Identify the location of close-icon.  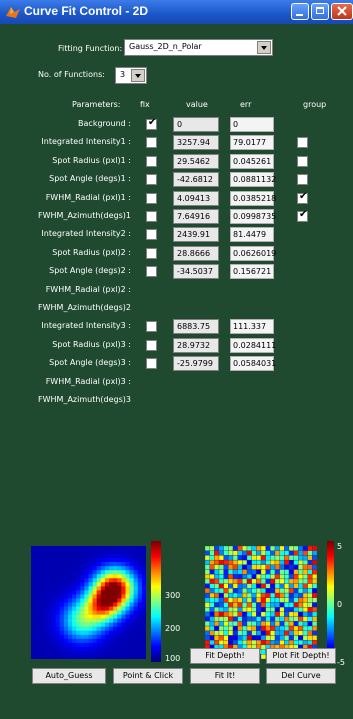
(342, 11).